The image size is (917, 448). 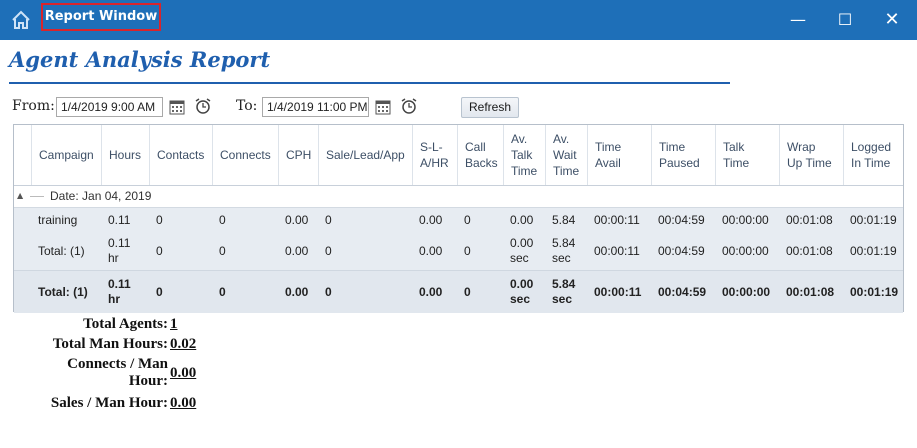 What do you see at coordinates (798, 20) in the screenshot?
I see `minimize-icon: —` at bounding box center [798, 20].